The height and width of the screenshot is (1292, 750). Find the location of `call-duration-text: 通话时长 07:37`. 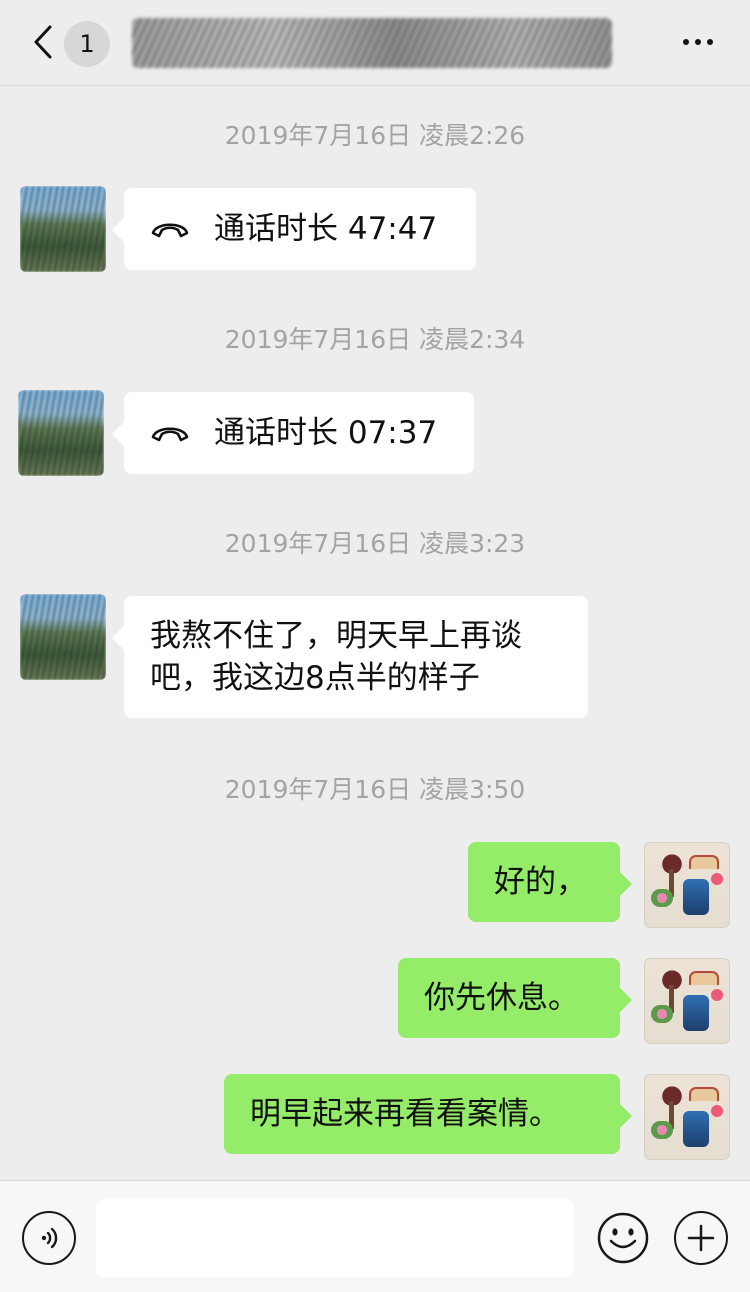

call-duration-text: 通话时长 07:37 is located at coordinates (326, 433).